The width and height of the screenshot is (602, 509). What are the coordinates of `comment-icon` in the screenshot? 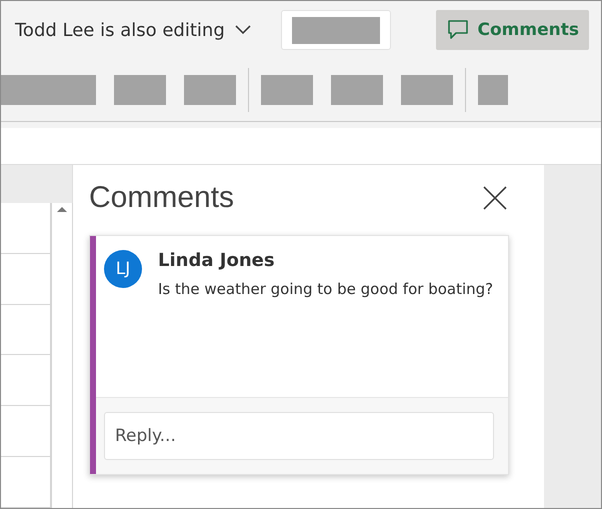 It's located at (458, 30).